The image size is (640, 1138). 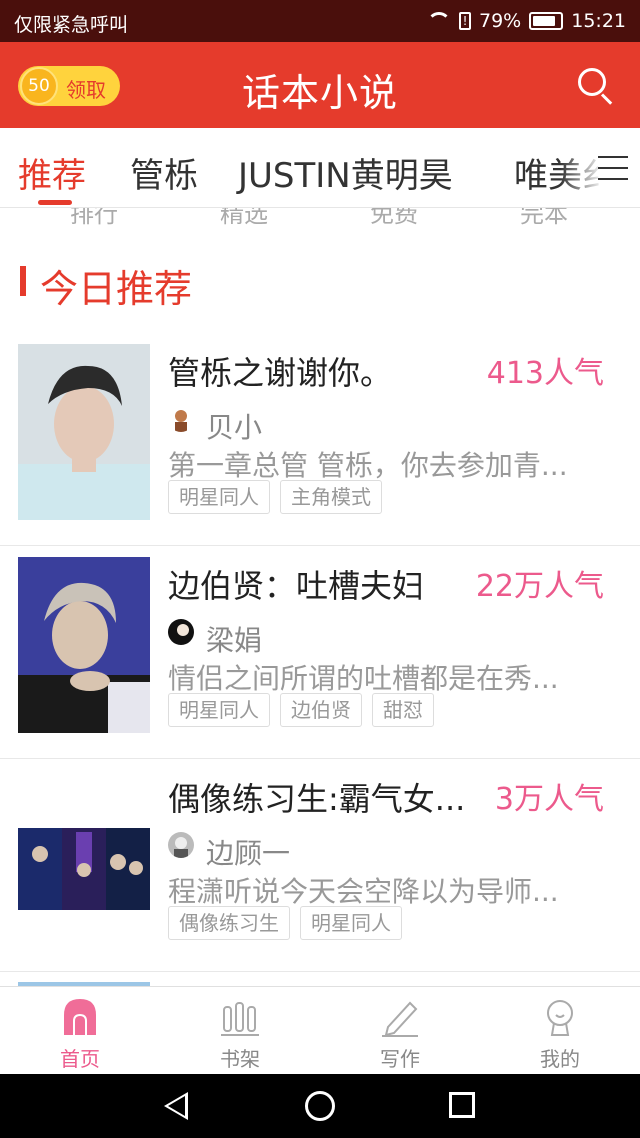 What do you see at coordinates (544, 217) in the screenshot?
I see `quick-nav-complete: 完本` at bounding box center [544, 217].